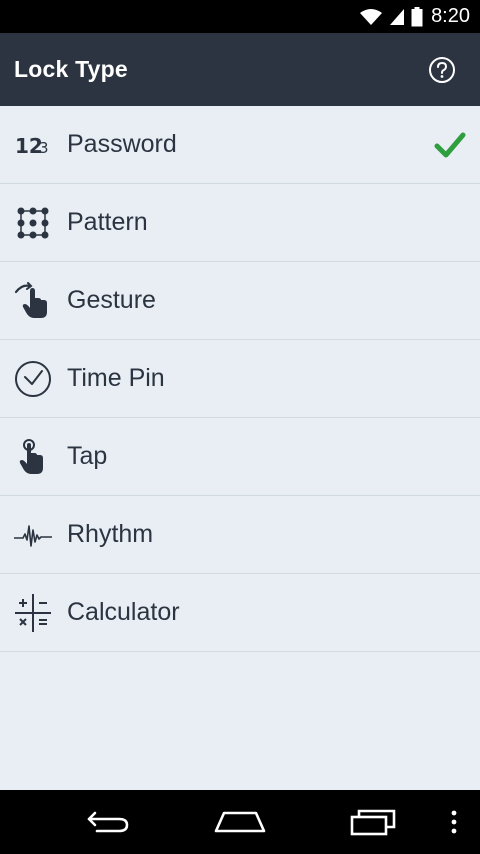 Image resolution: width=480 pixels, height=854 pixels. I want to click on lock-type-label: Password, so click(122, 144).